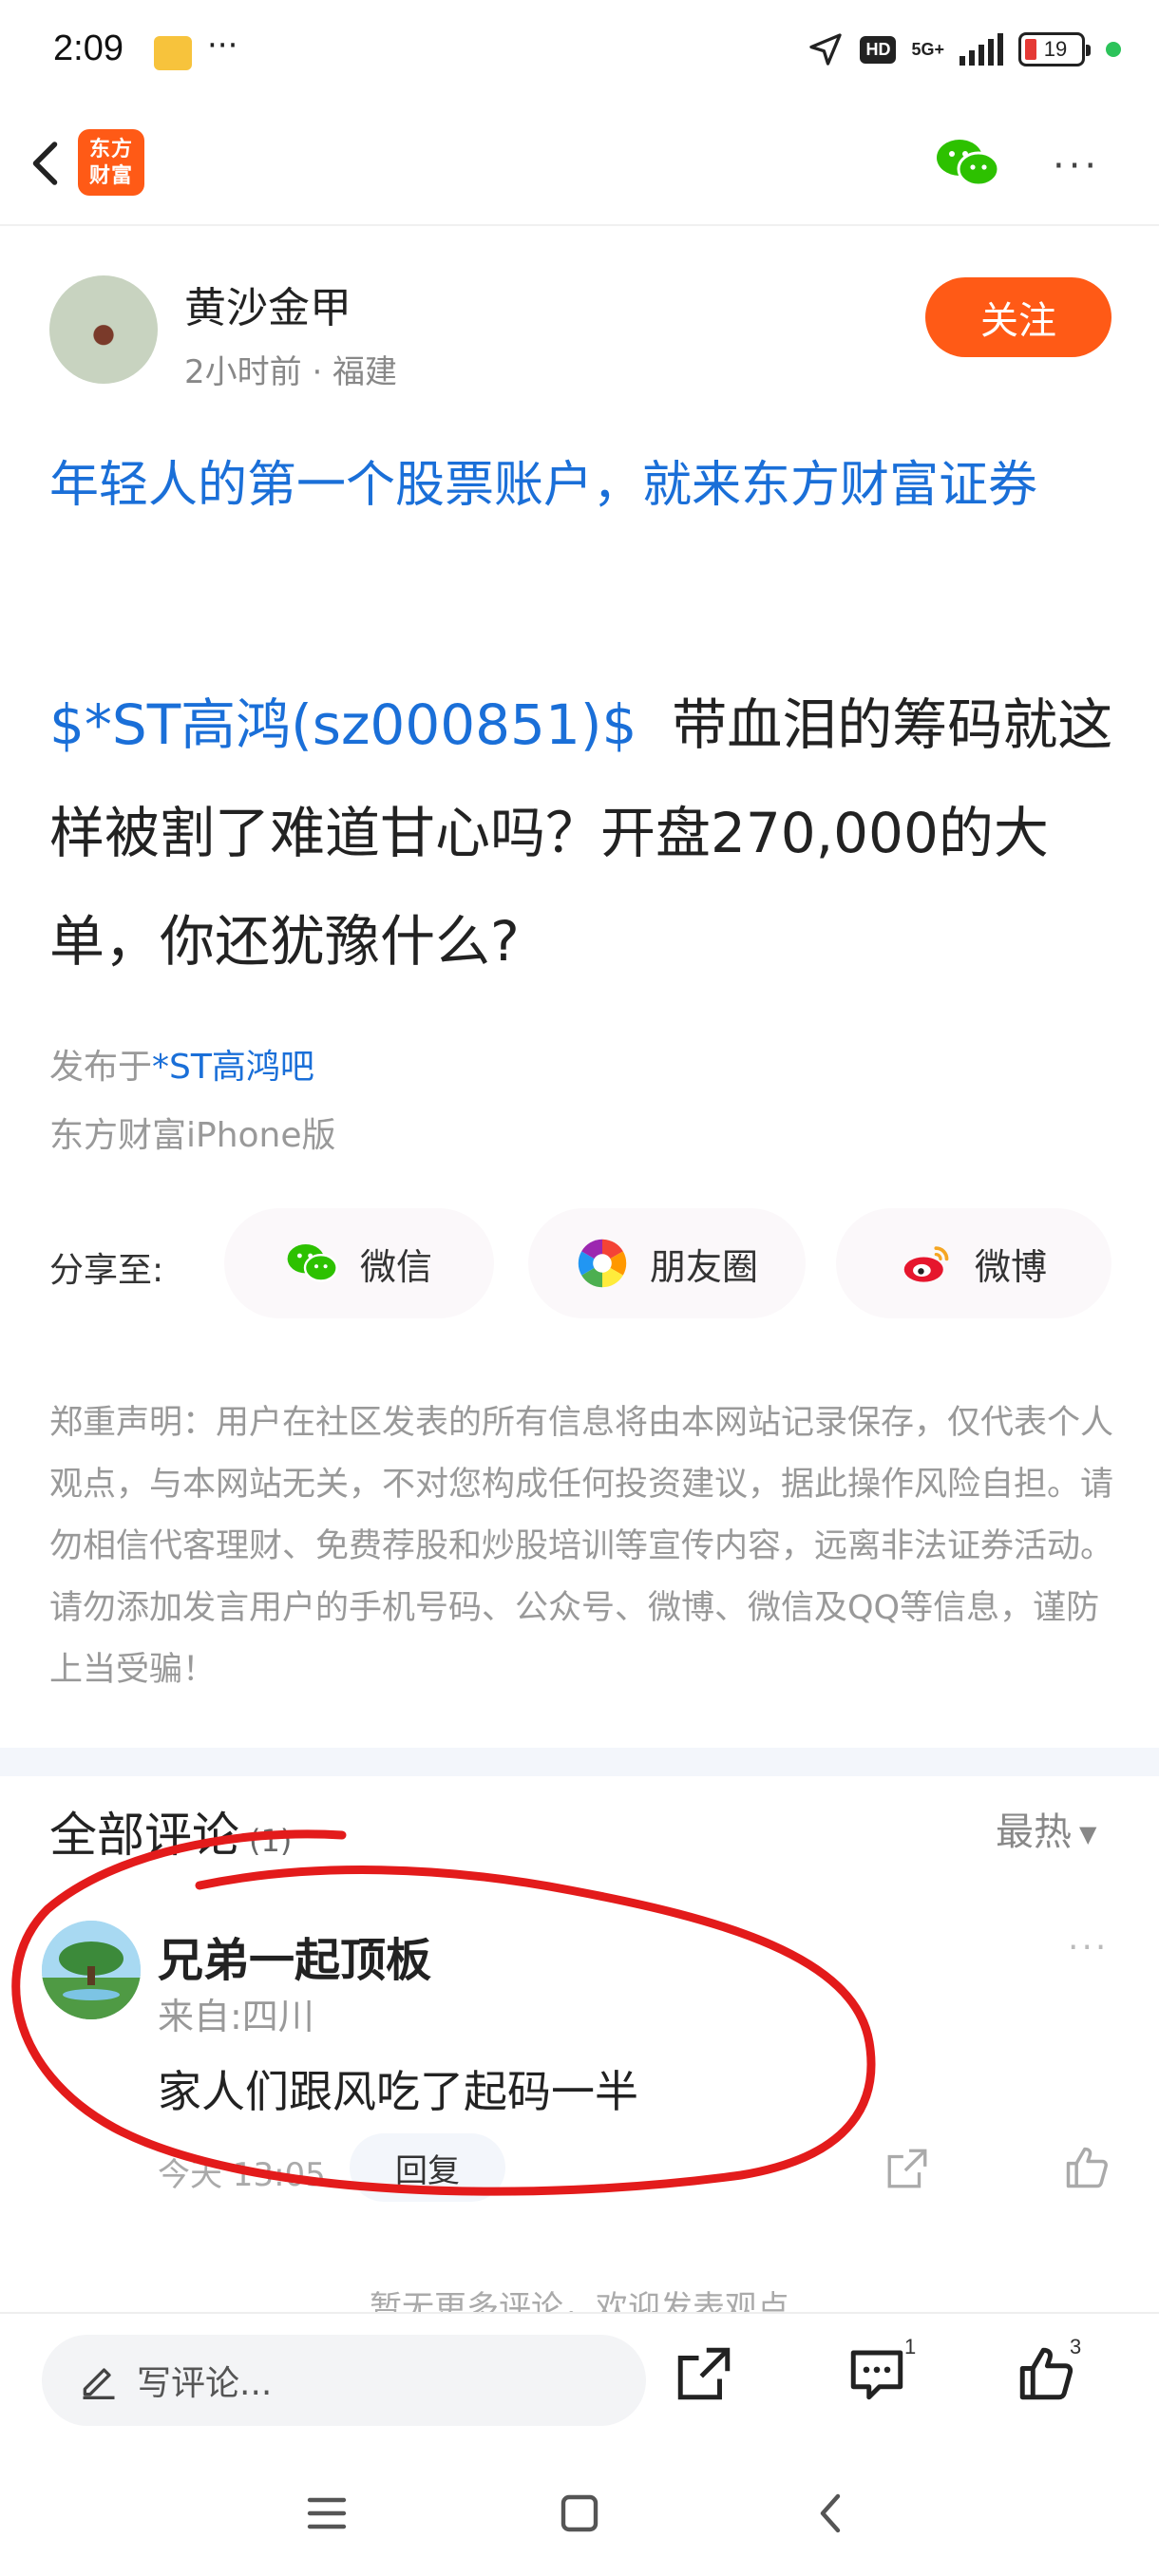 This screenshot has height=2576, width=1159. Describe the element at coordinates (1046, 2373) in the screenshot. I see `like-icon` at that location.